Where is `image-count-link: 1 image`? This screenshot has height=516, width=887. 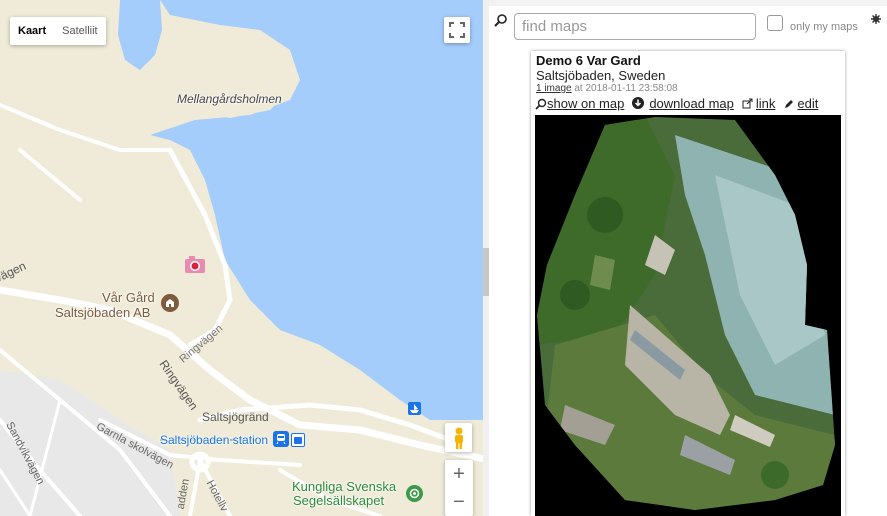
image-count-link: 1 image is located at coordinates (554, 88).